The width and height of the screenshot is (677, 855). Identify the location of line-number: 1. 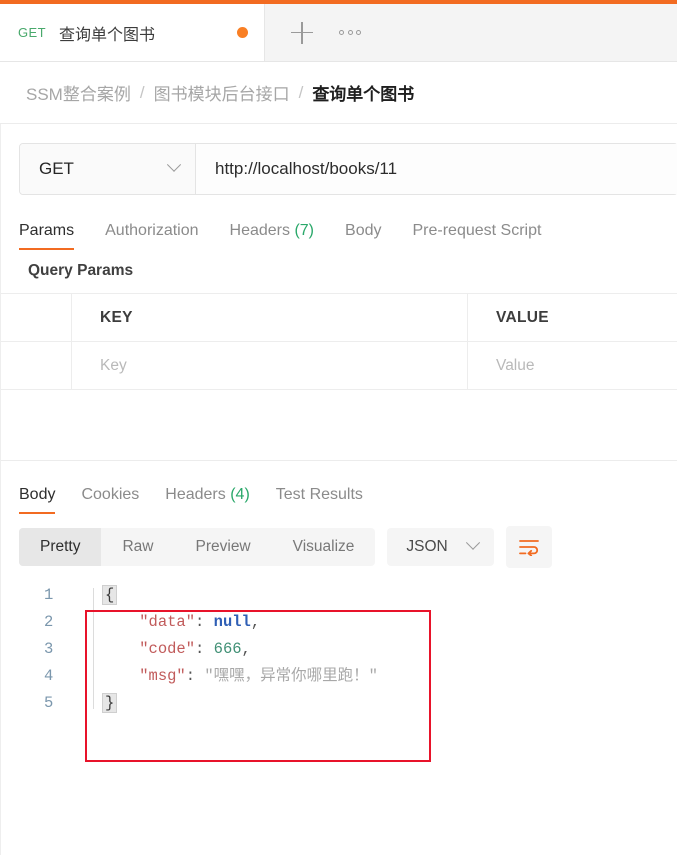
(49, 595).